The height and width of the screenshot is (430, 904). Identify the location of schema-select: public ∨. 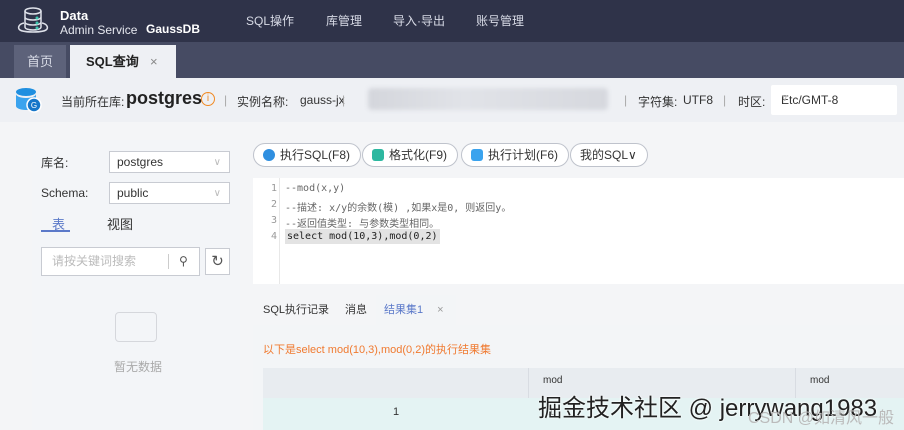
(169, 193).